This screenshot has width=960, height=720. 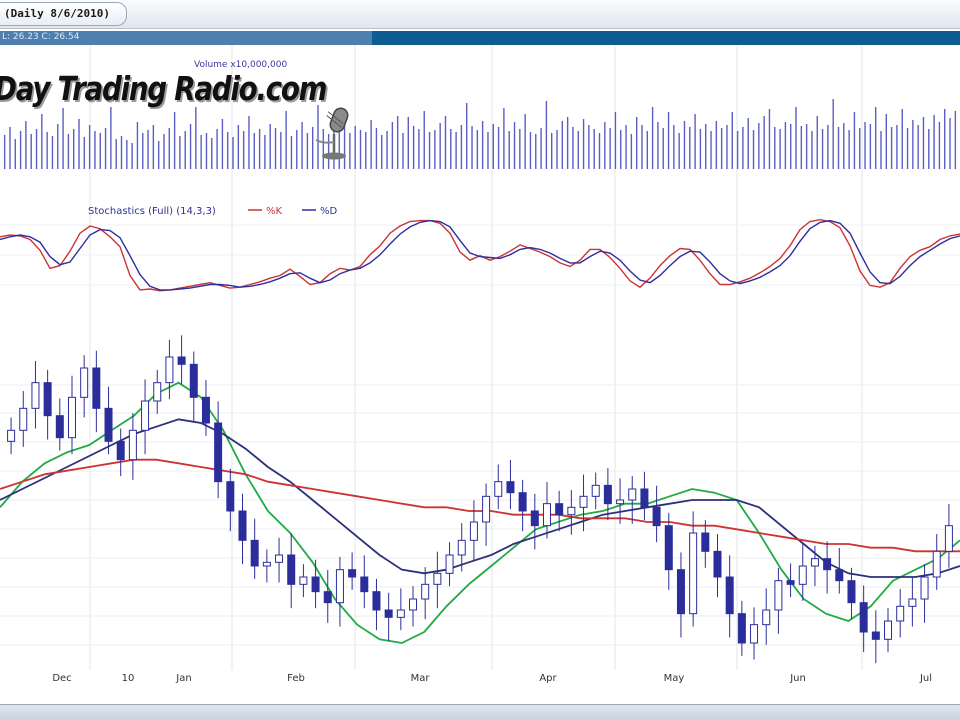 What do you see at coordinates (164, 88) in the screenshot?
I see `logo-text: Day Trading Radio.com` at bounding box center [164, 88].